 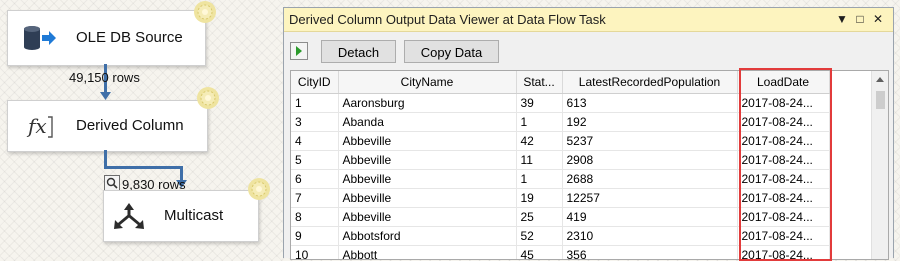 I want to click on cell: 5, so click(x=315, y=160).